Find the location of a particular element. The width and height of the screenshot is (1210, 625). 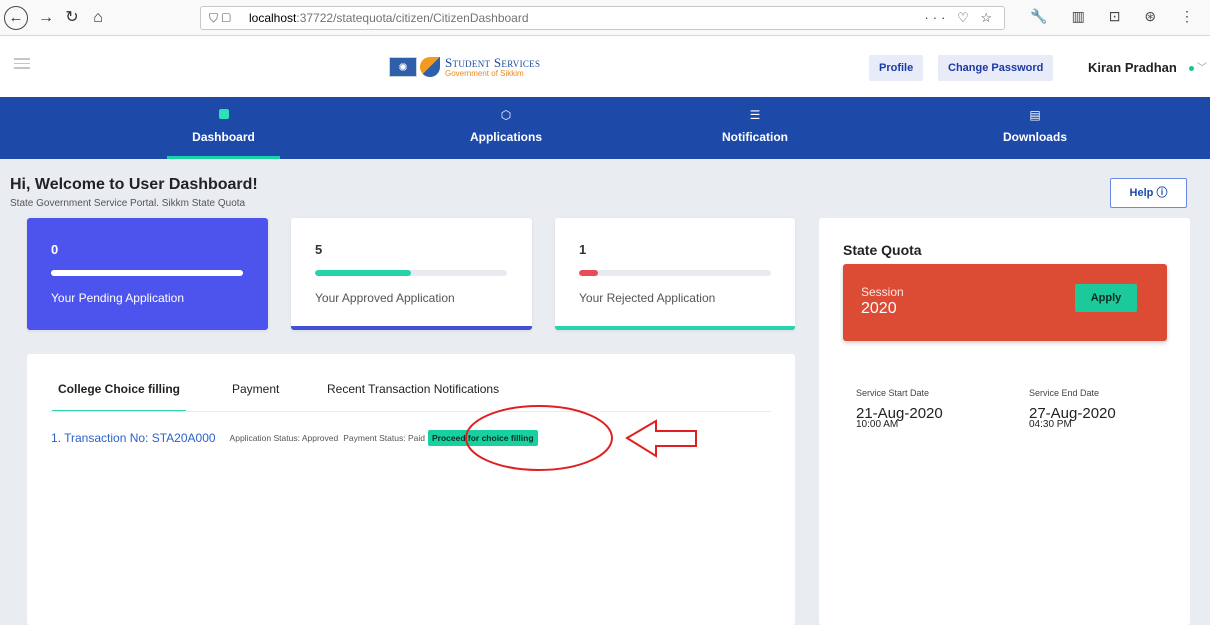

rejected-application-card: 1 Your Rejected Application is located at coordinates (675, 274).